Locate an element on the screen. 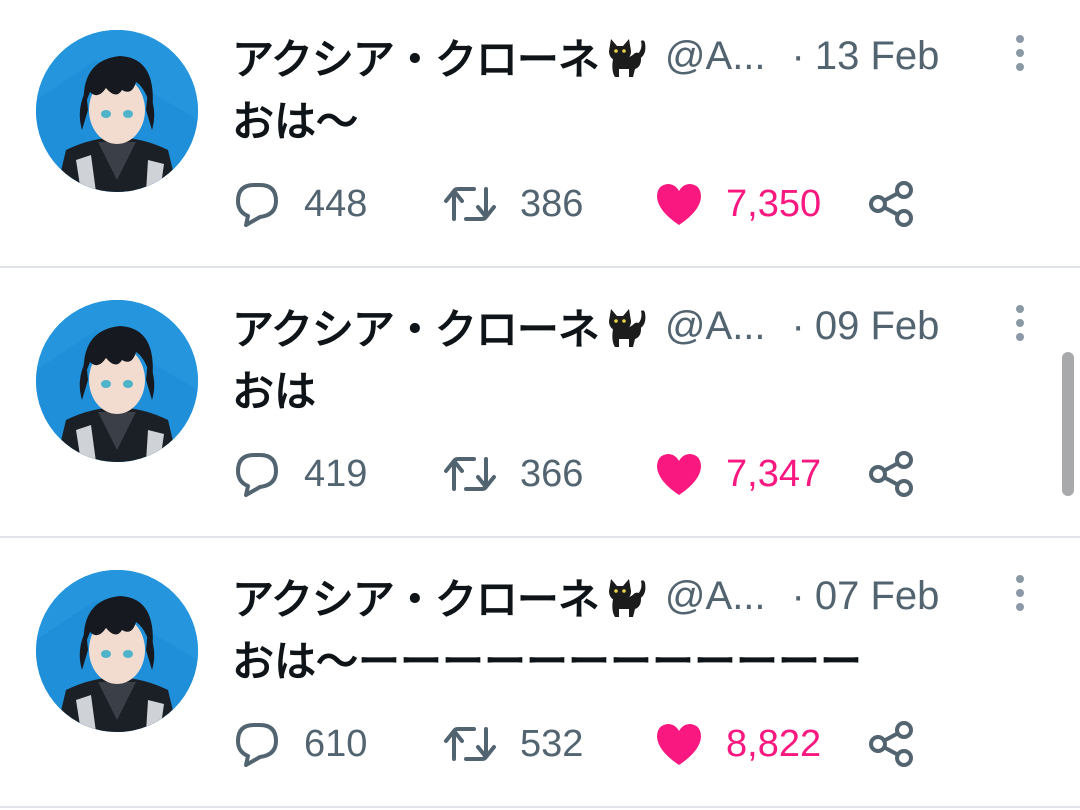 The width and height of the screenshot is (1080, 810). scrollbar is located at coordinates (1068, 424).